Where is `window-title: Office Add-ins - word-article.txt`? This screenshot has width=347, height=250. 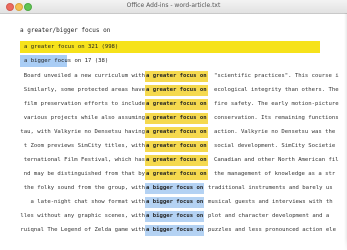
window-title: Office Add-ins - word-article.txt is located at coordinates (173, 5).